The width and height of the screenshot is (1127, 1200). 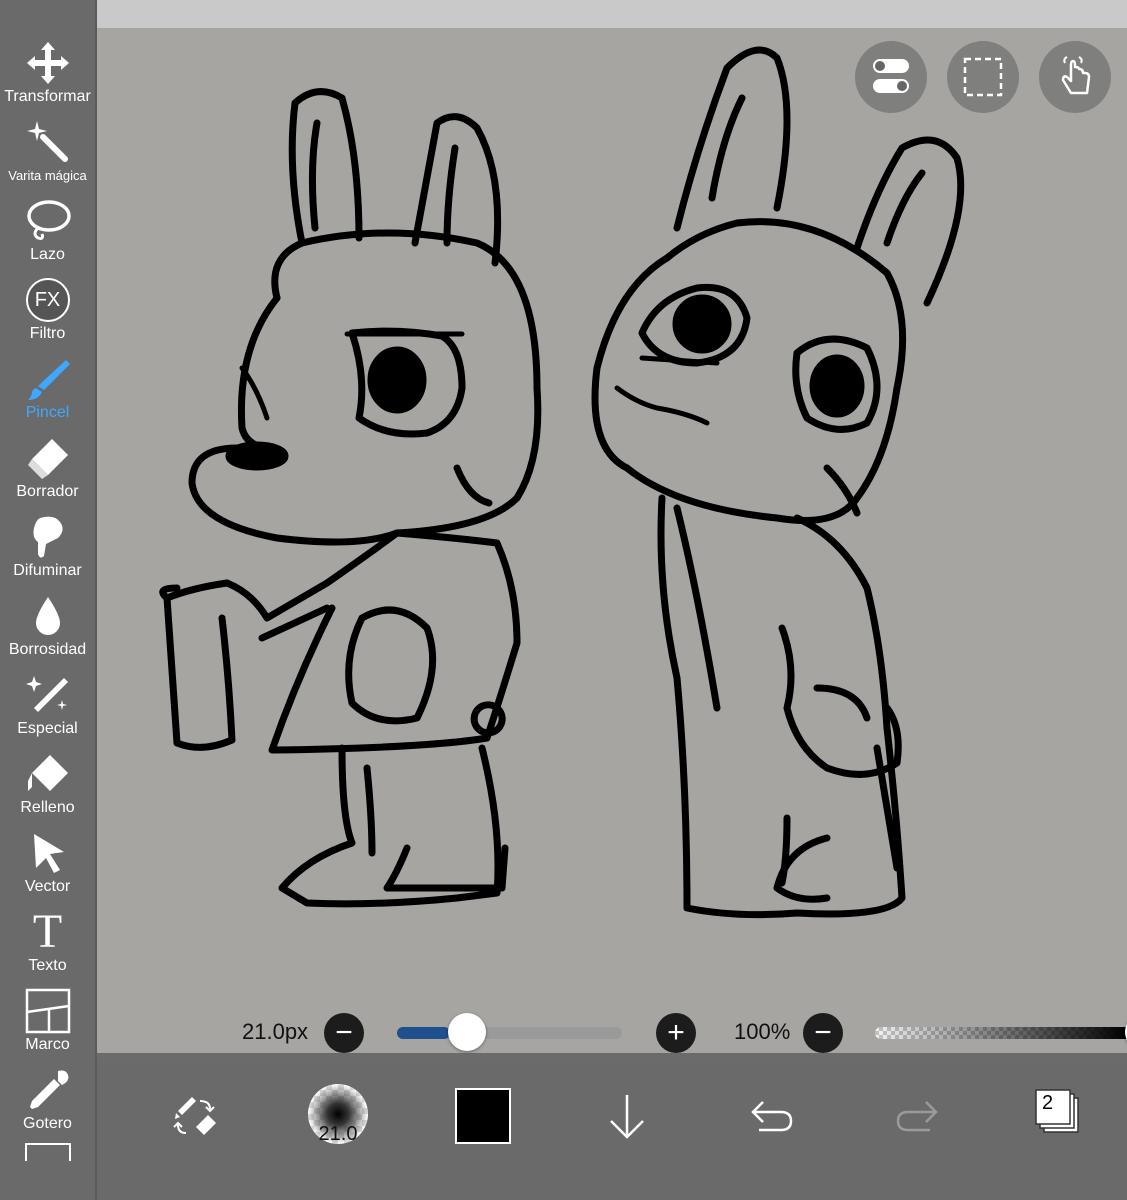 What do you see at coordinates (47, 491) in the screenshot?
I see `tool-label: Borrador` at bounding box center [47, 491].